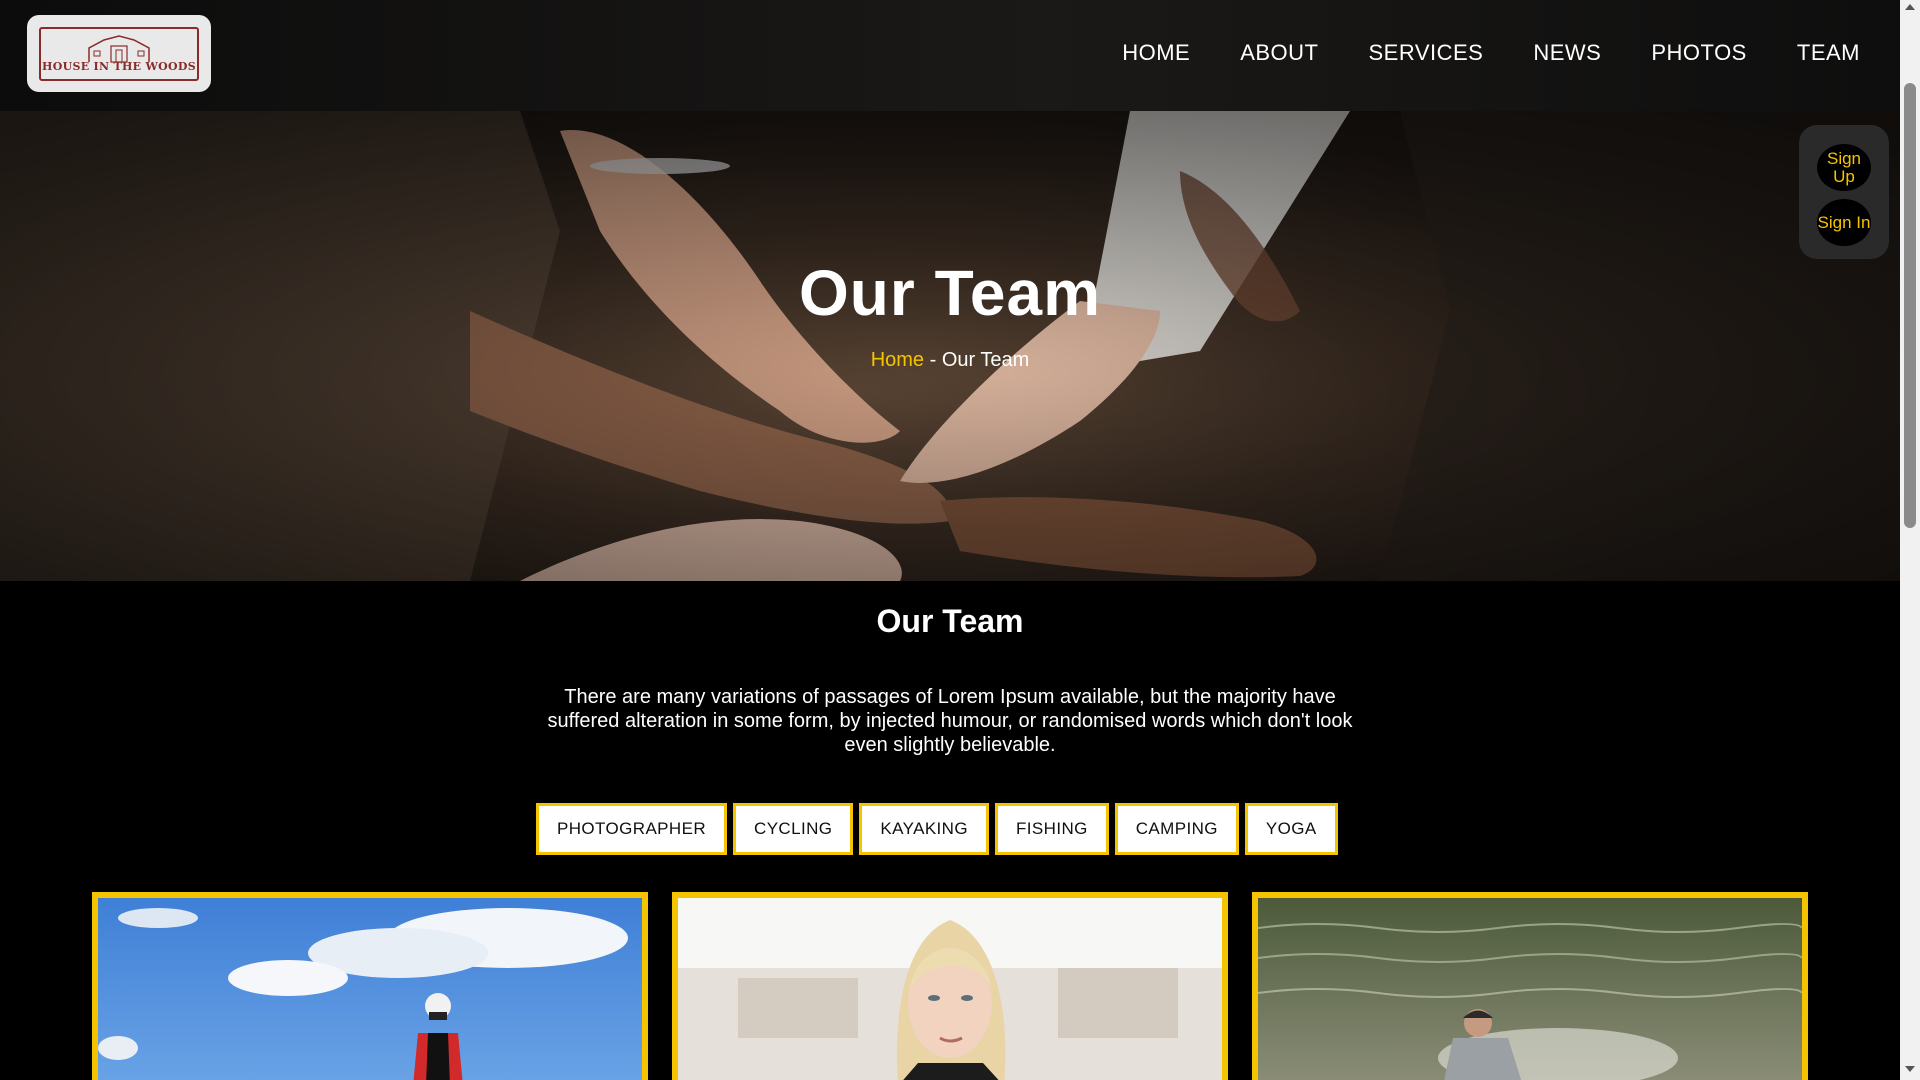  Describe the element at coordinates (1426, 53) in the screenshot. I see `nav-services: SERVICES` at that location.